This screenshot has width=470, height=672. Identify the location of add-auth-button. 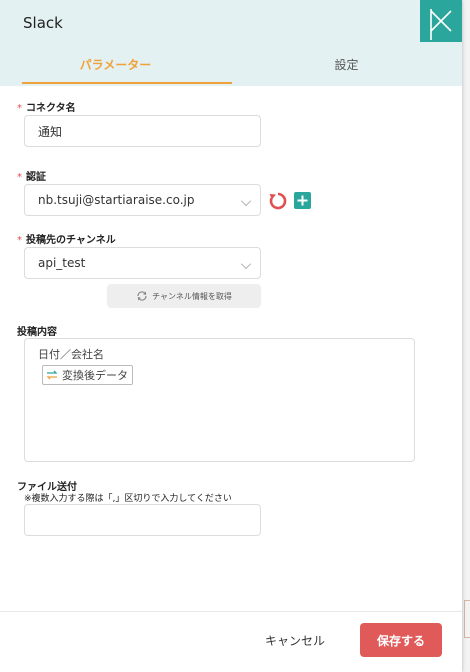
(302, 200).